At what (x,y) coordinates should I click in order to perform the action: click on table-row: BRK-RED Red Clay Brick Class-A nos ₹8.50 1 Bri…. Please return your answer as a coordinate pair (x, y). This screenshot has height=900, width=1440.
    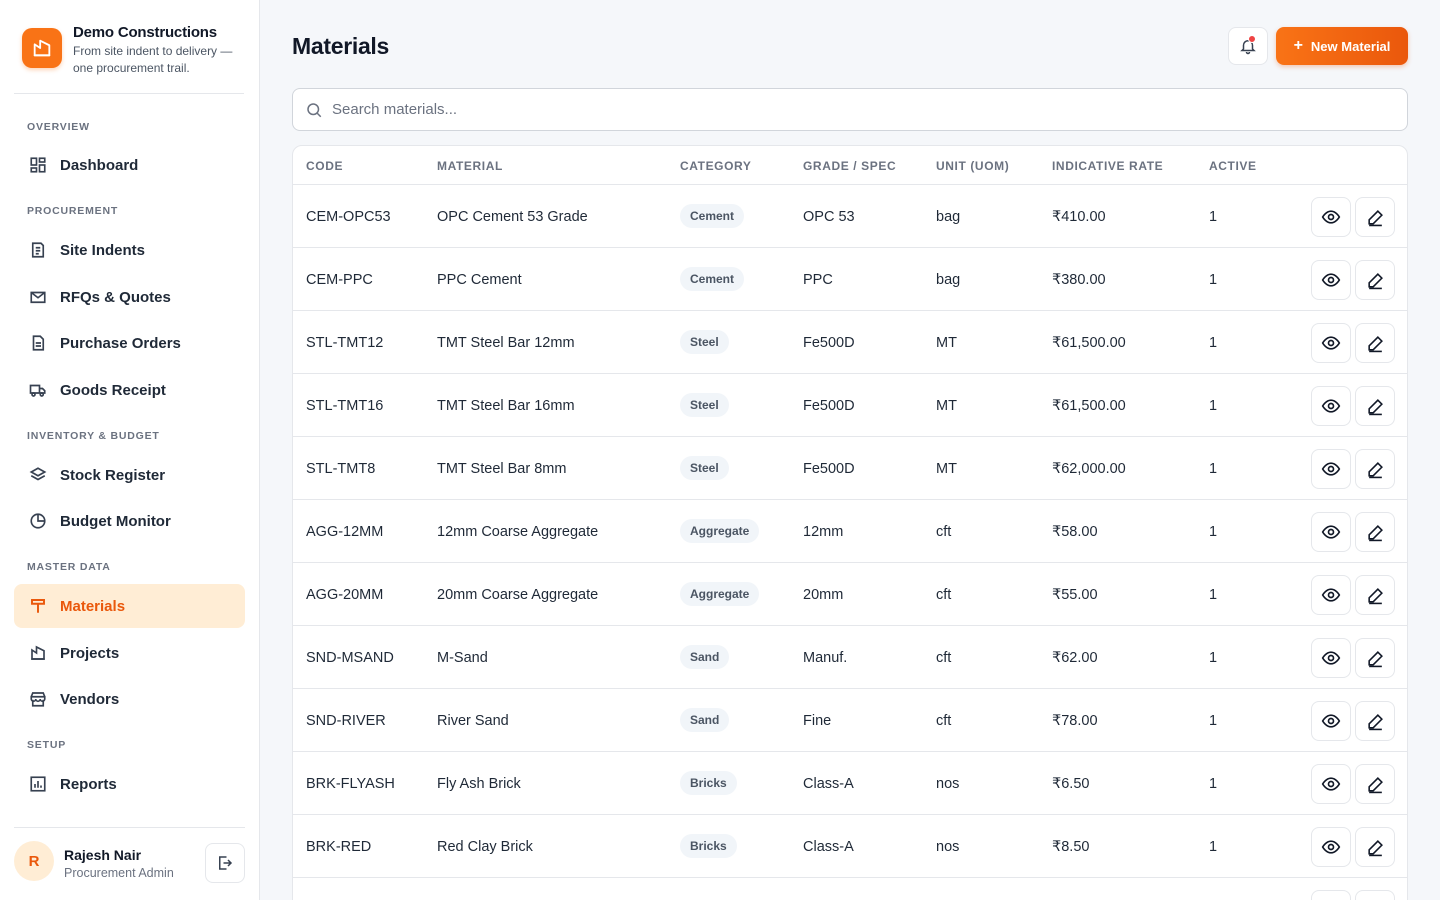
    Looking at the image, I should click on (850, 846).